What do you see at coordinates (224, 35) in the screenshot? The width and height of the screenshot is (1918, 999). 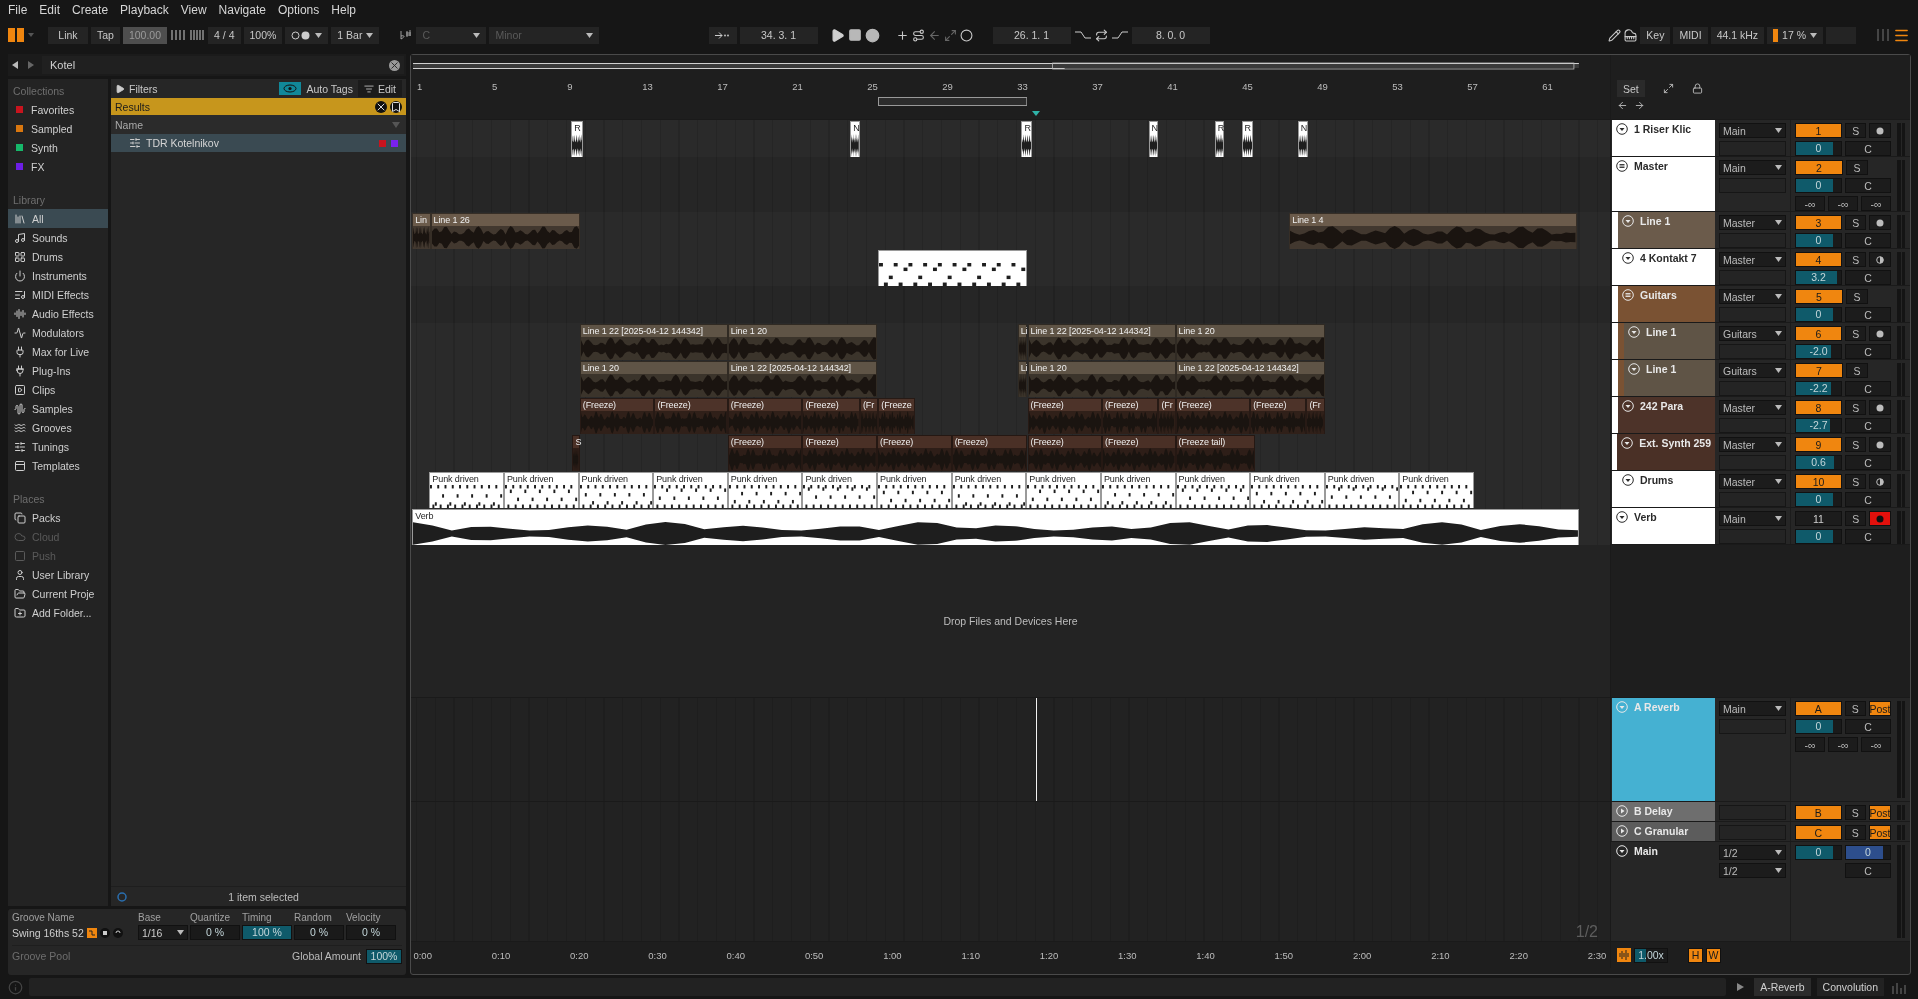 I see `time-signature-field: 4 / 4` at bounding box center [224, 35].